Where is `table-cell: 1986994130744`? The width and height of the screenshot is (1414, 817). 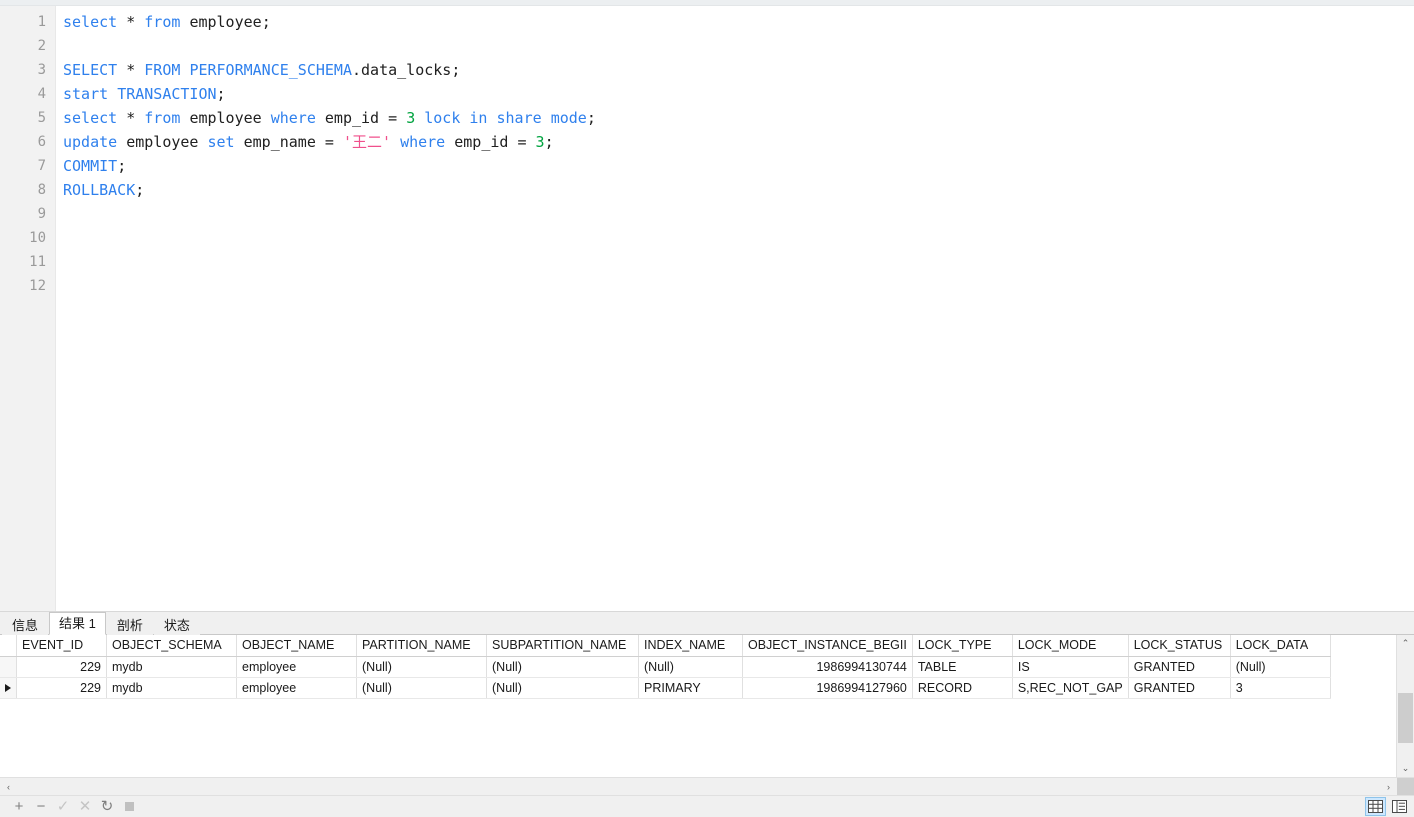
table-cell: 1986994130744 is located at coordinates (827, 667).